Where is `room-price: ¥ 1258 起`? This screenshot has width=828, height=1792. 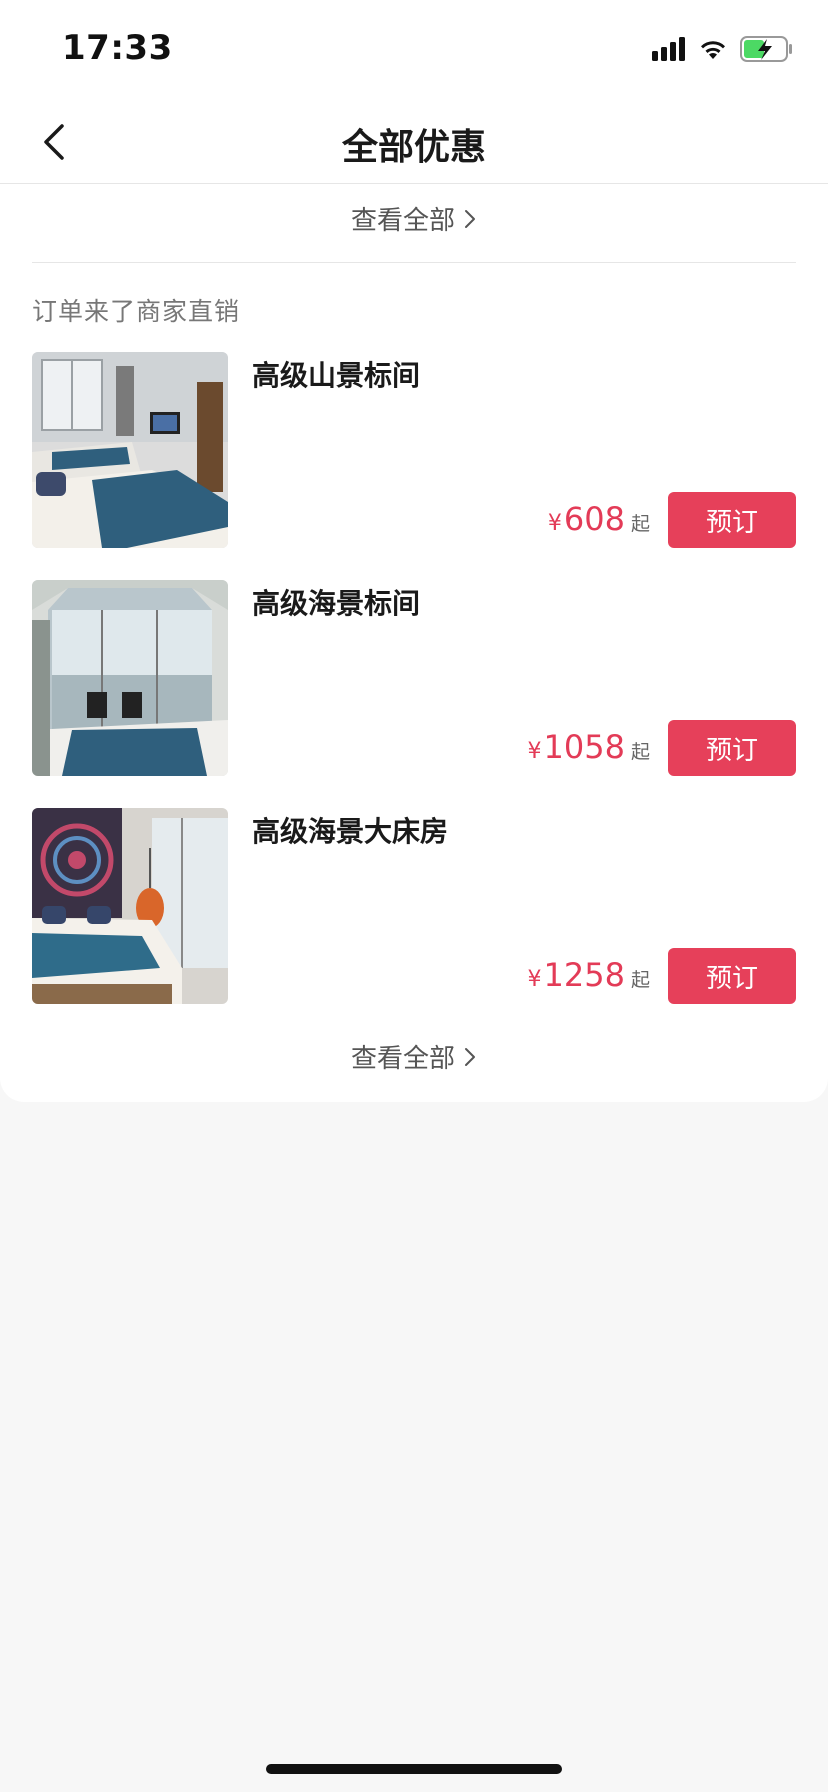 room-price: ¥ 1258 起 is located at coordinates (589, 975).